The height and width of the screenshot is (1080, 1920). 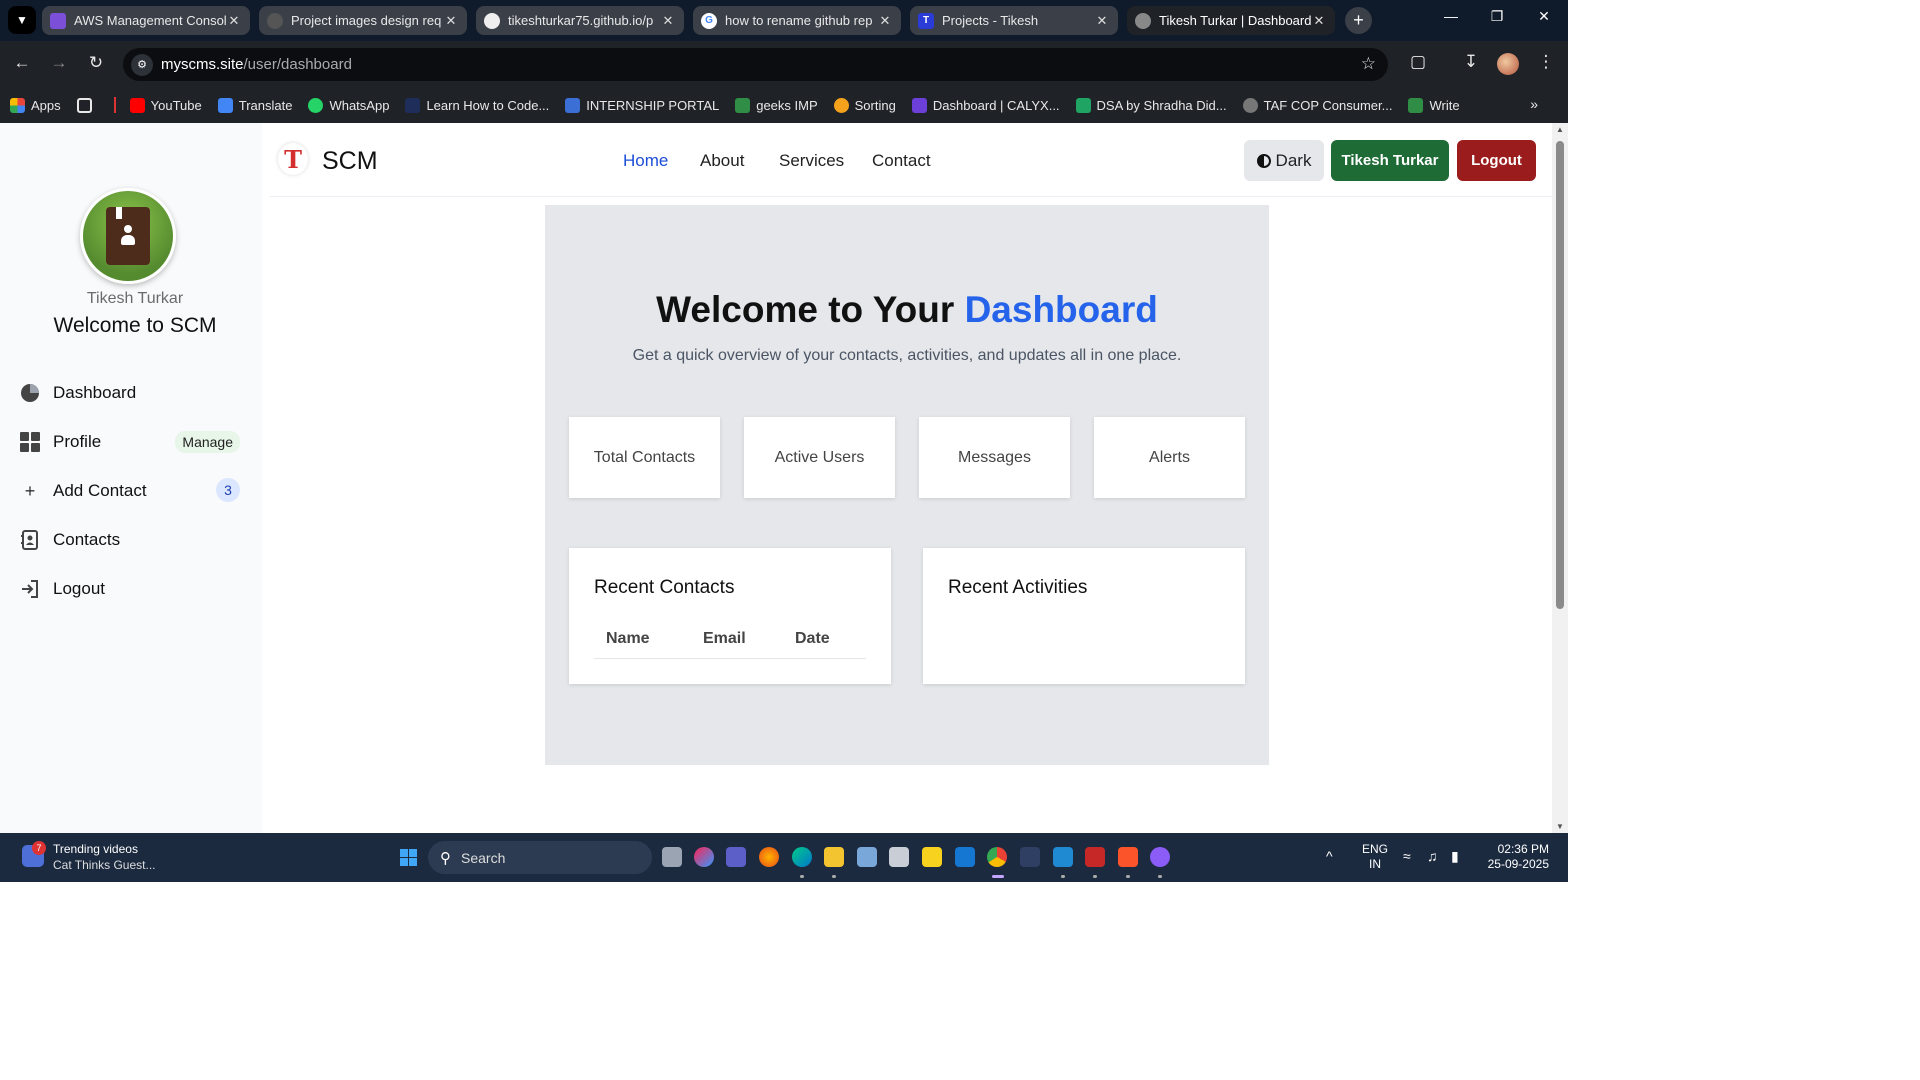 I want to click on bookmark-sorting: Sorting, so click(x=864, y=105).